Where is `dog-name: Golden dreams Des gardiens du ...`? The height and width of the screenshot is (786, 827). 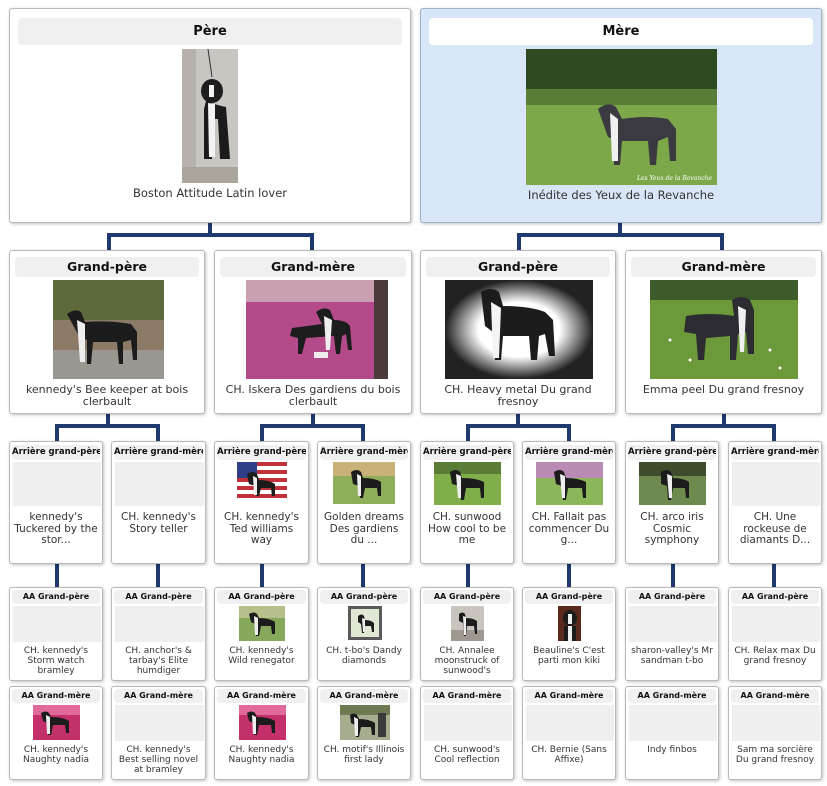 dog-name: Golden dreams Des gardiens du ... is located at coordinates (364, 529).